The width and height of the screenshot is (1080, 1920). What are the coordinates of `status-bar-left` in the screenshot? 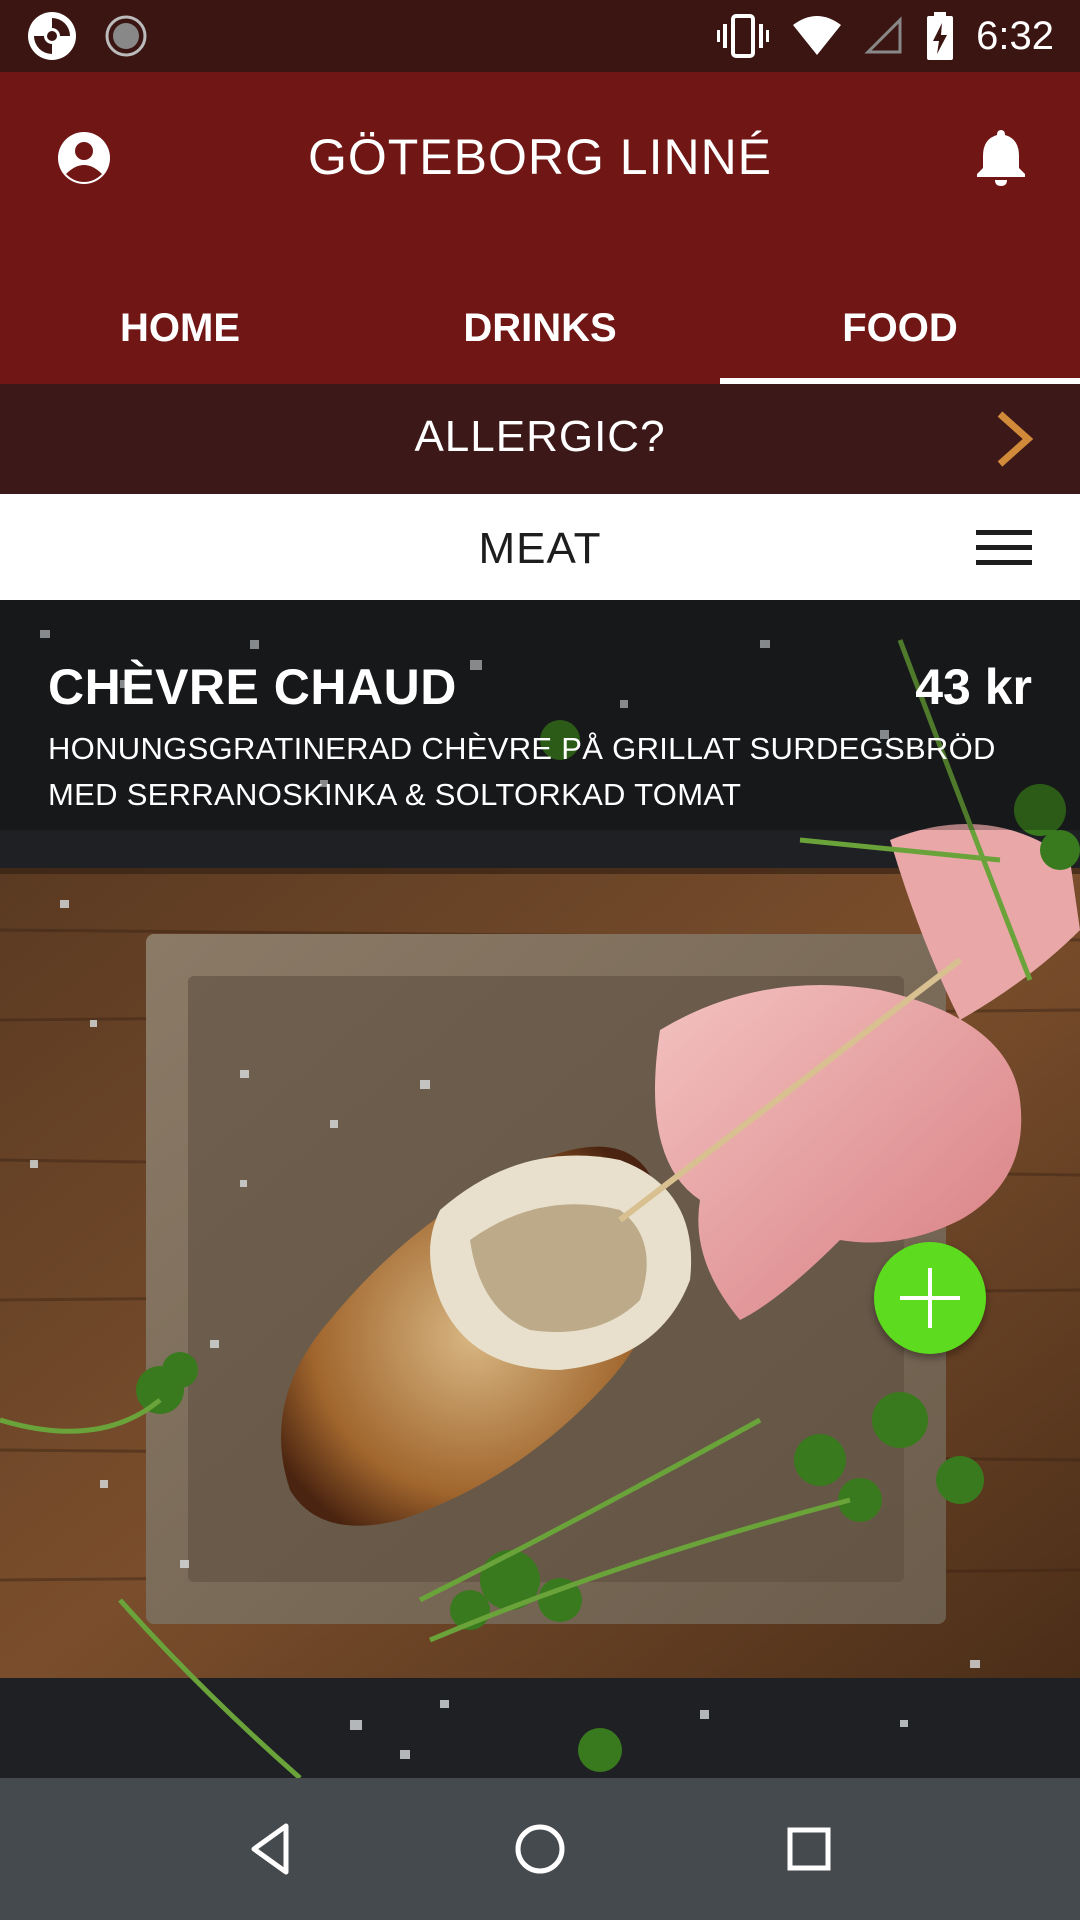 It's located at (87, 36).